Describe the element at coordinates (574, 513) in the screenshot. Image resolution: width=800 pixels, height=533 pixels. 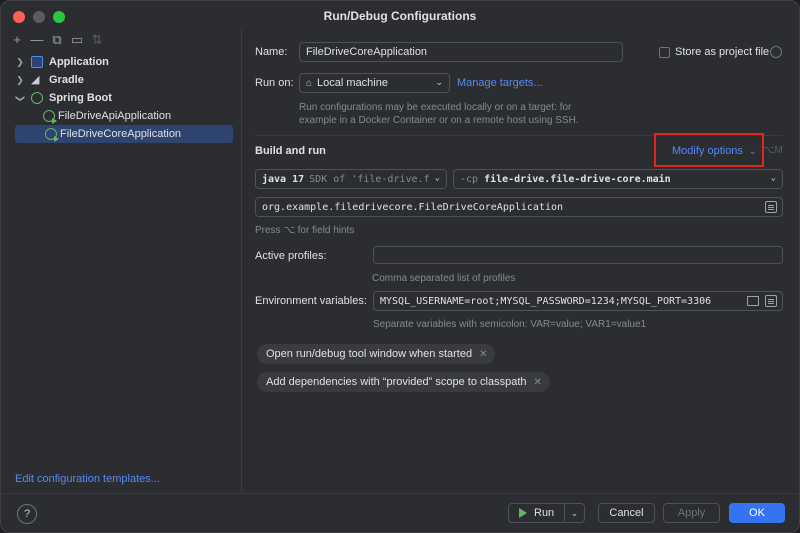
I see `run-dropdown-arrow: ⌄` at that location.